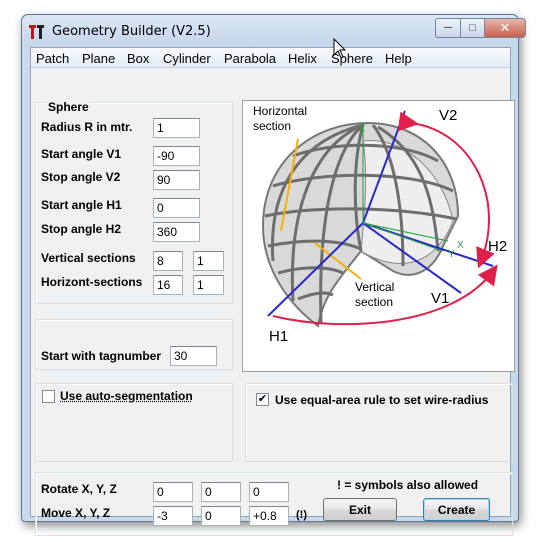 The image size is (540, 542). I want to click on vertical-sections-label: Vertical sections, so click(88, 258).